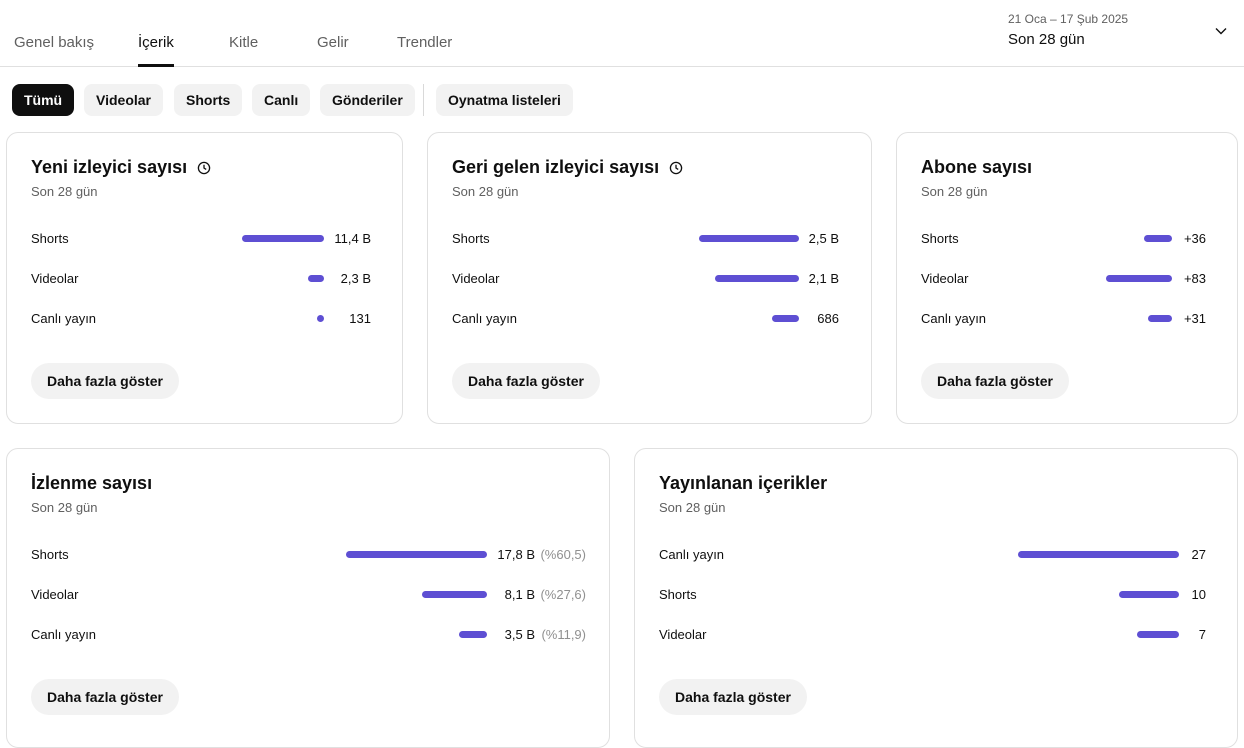 This screenshot has height=748, width=1244. I want to click on tab-trendler: Trendler, so click(424, 45).